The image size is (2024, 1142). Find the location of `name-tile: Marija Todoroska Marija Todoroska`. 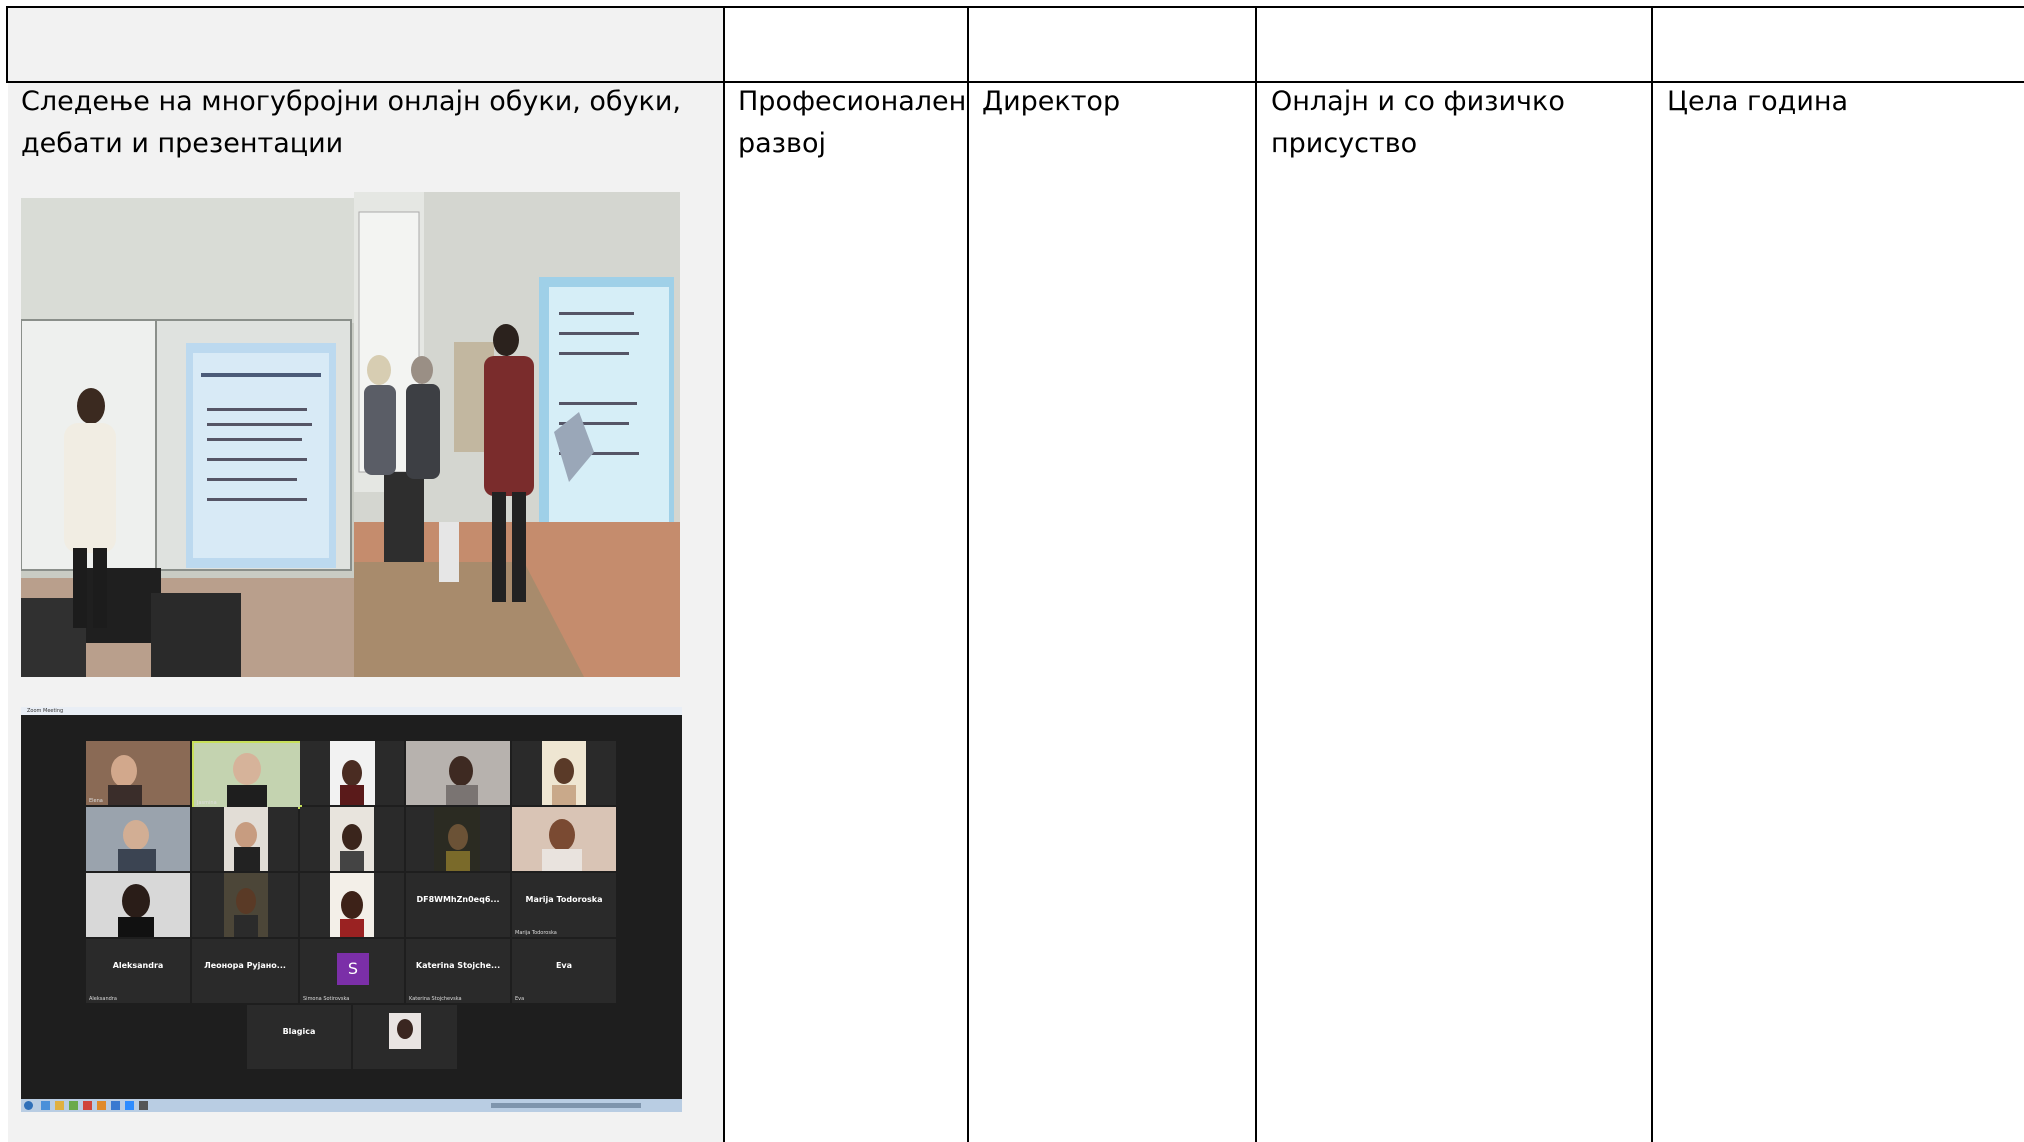

name-tile: Marija Todoroska Marija Todoroska is located at coordinates (564, 905).